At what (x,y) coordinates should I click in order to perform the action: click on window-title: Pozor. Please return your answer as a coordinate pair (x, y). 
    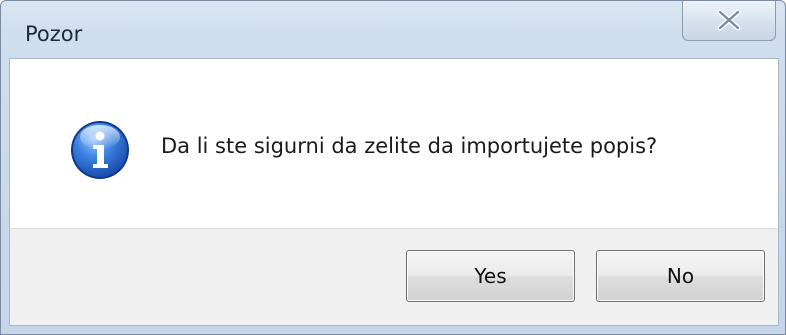
    Looking at the image, I should click on (54, 34).